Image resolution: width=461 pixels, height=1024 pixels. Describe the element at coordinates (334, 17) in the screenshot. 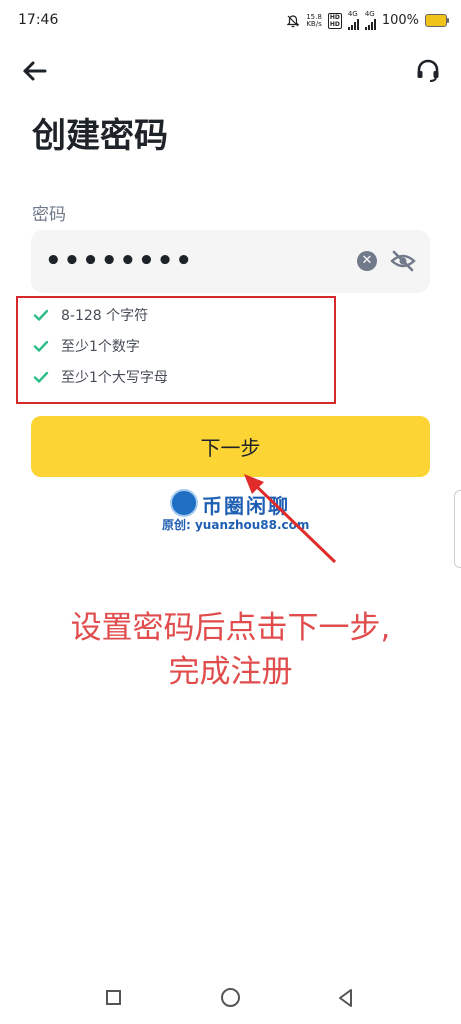

I see `hd-label-1: HD` at that location.